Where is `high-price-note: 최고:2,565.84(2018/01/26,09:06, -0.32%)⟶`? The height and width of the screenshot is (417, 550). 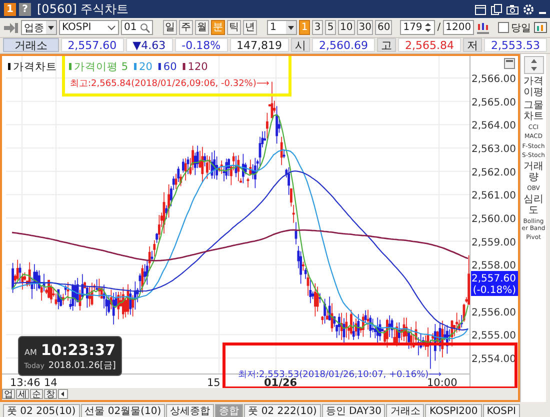
high-price-note: 최고:2,565.84(2018/01/26,09:06, -0.32%)⟶ is located at coordinates (170, 84).